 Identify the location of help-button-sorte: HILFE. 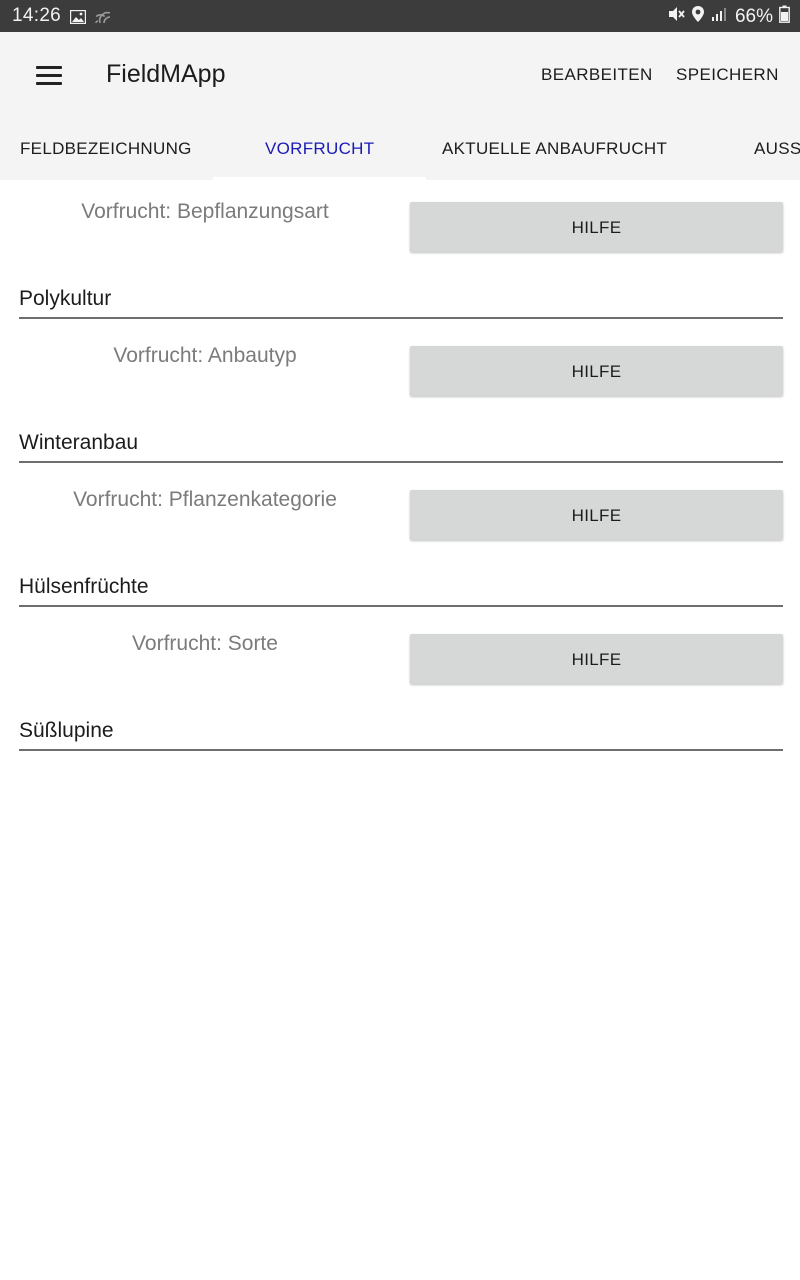
(596, 659).